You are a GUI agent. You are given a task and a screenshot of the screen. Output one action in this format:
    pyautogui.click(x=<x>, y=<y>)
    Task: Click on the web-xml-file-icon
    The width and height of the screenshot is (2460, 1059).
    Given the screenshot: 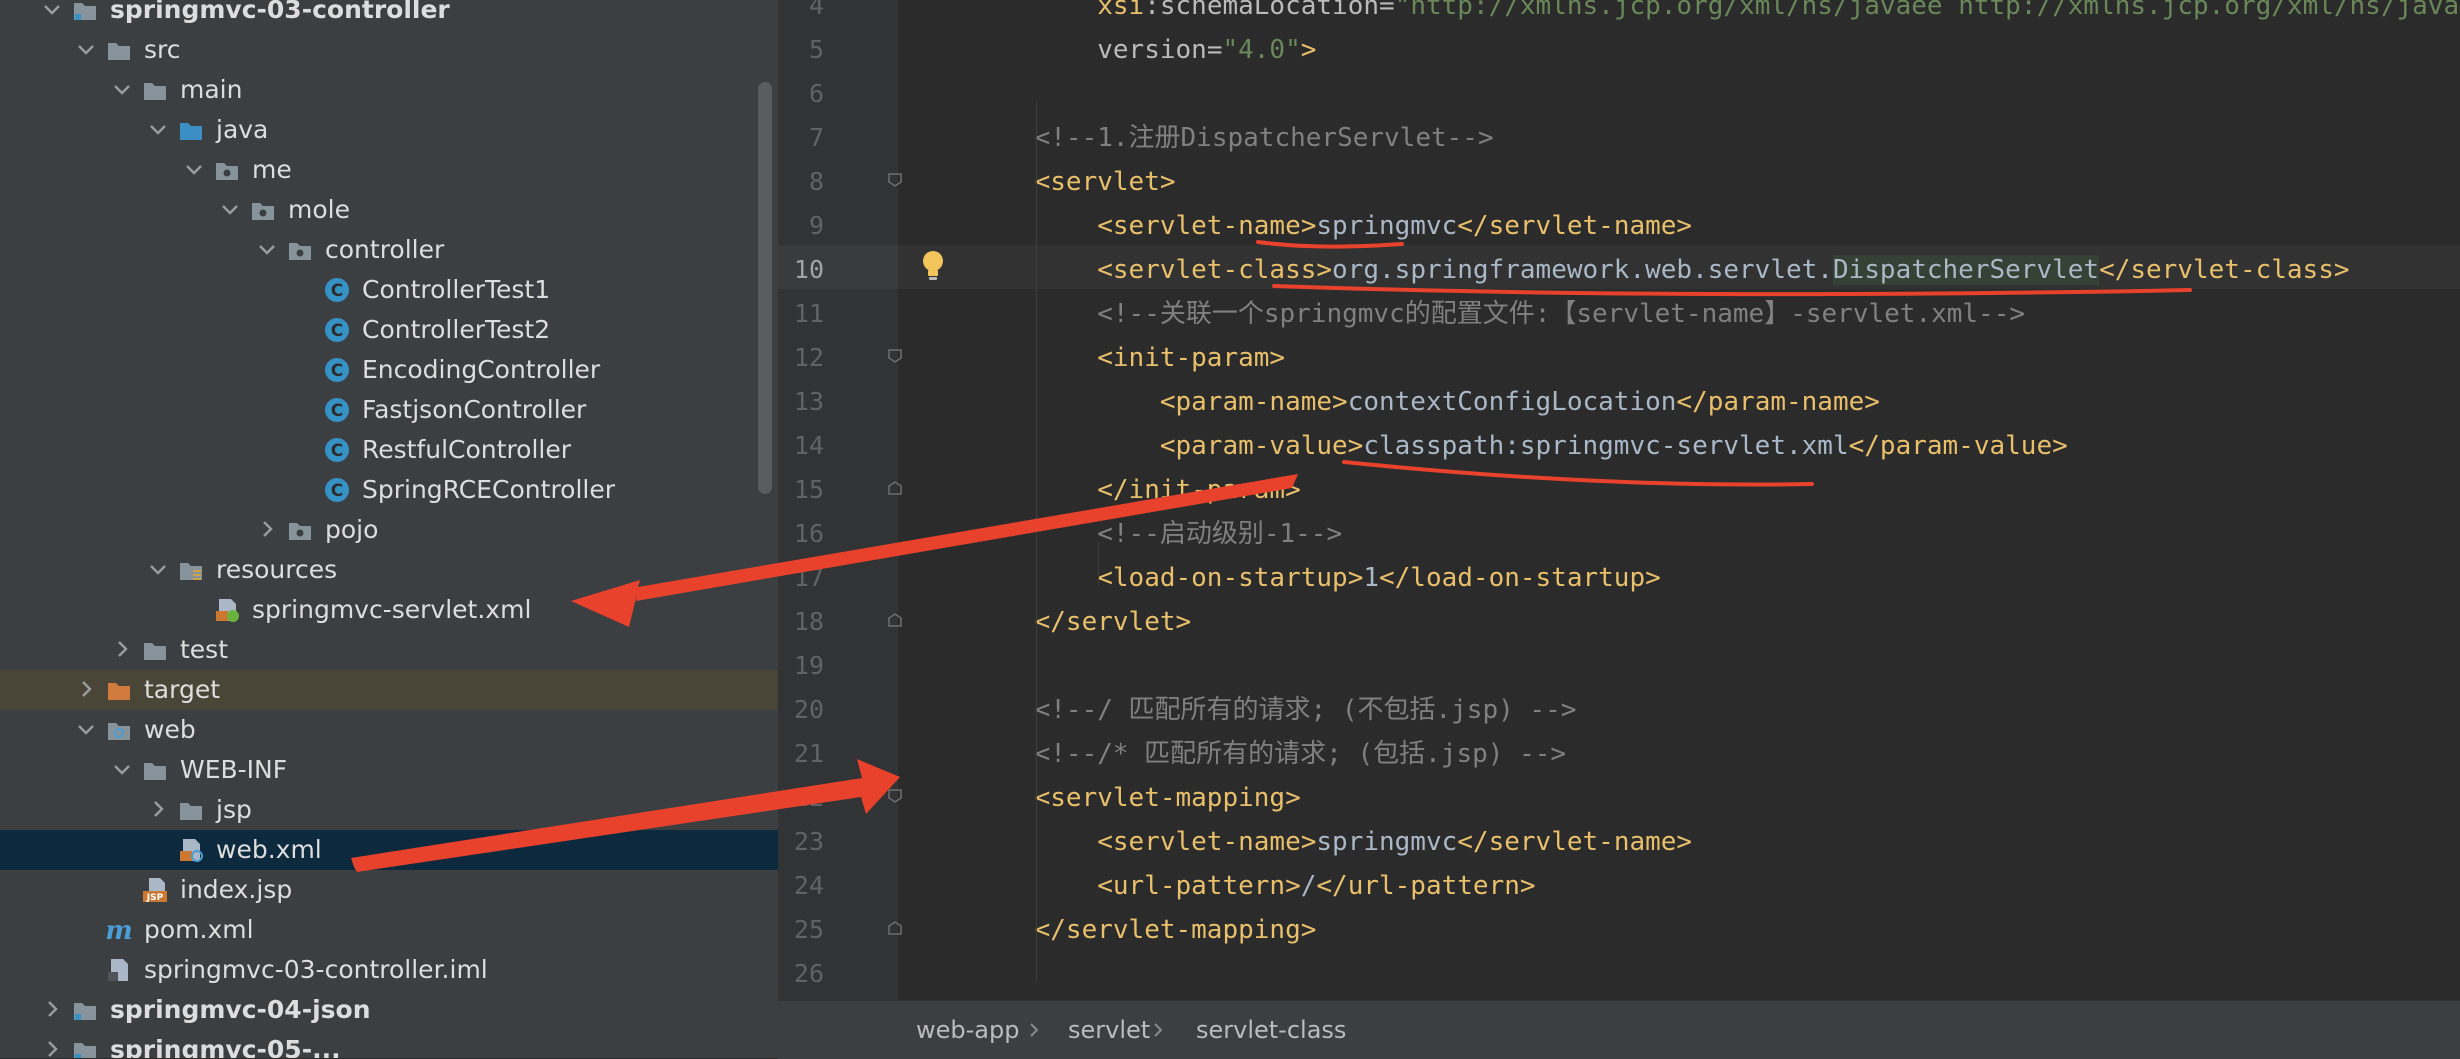 What is the action you would take?
    pyautogui.click(x=191, y=850)
    